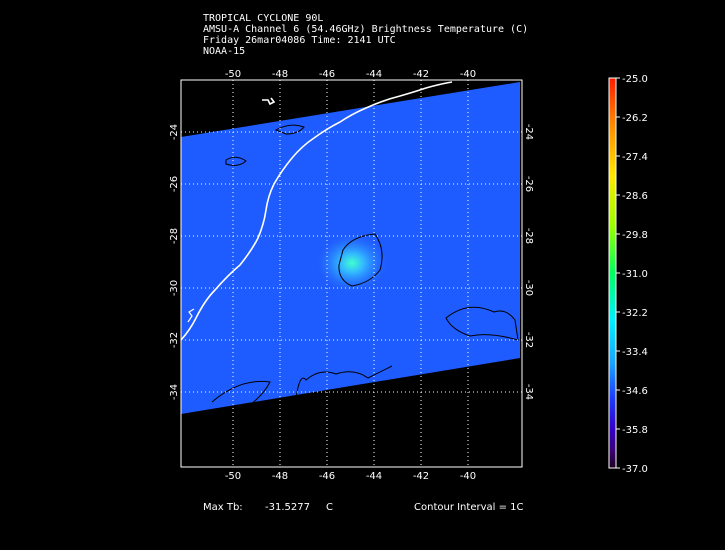  I want to click on colorbar-label: -29.8, so click(635, 235).